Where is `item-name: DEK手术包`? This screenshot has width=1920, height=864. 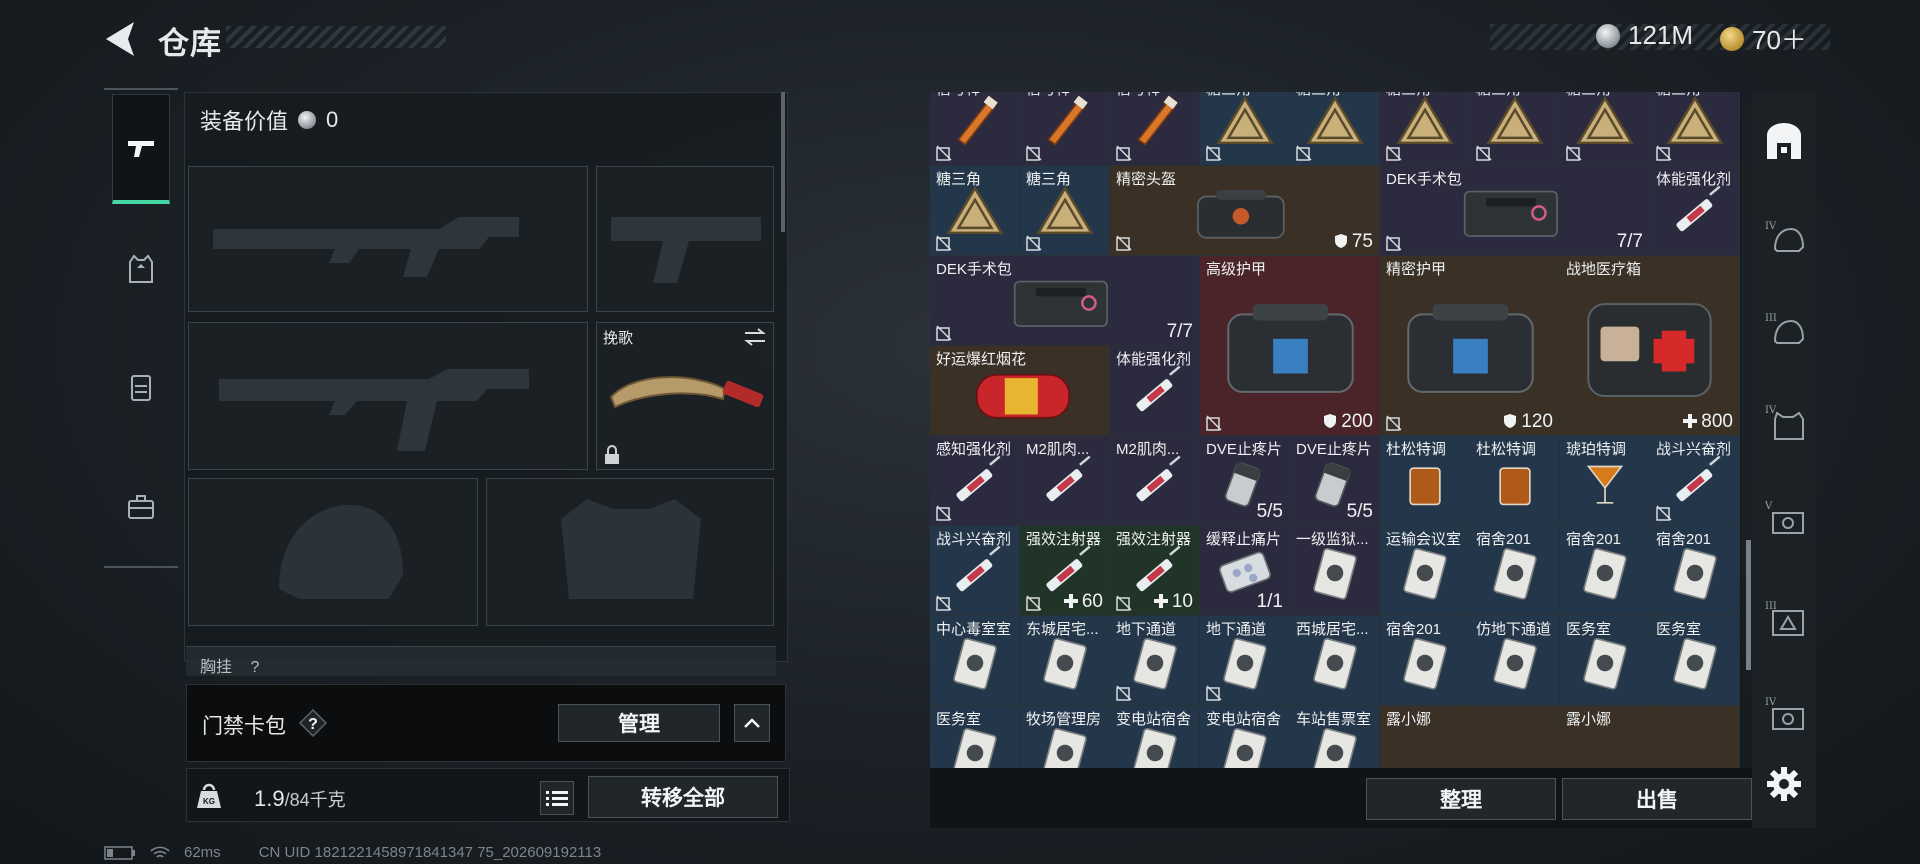
item-name: DEK手术包 is located at coordinates (974, 269).